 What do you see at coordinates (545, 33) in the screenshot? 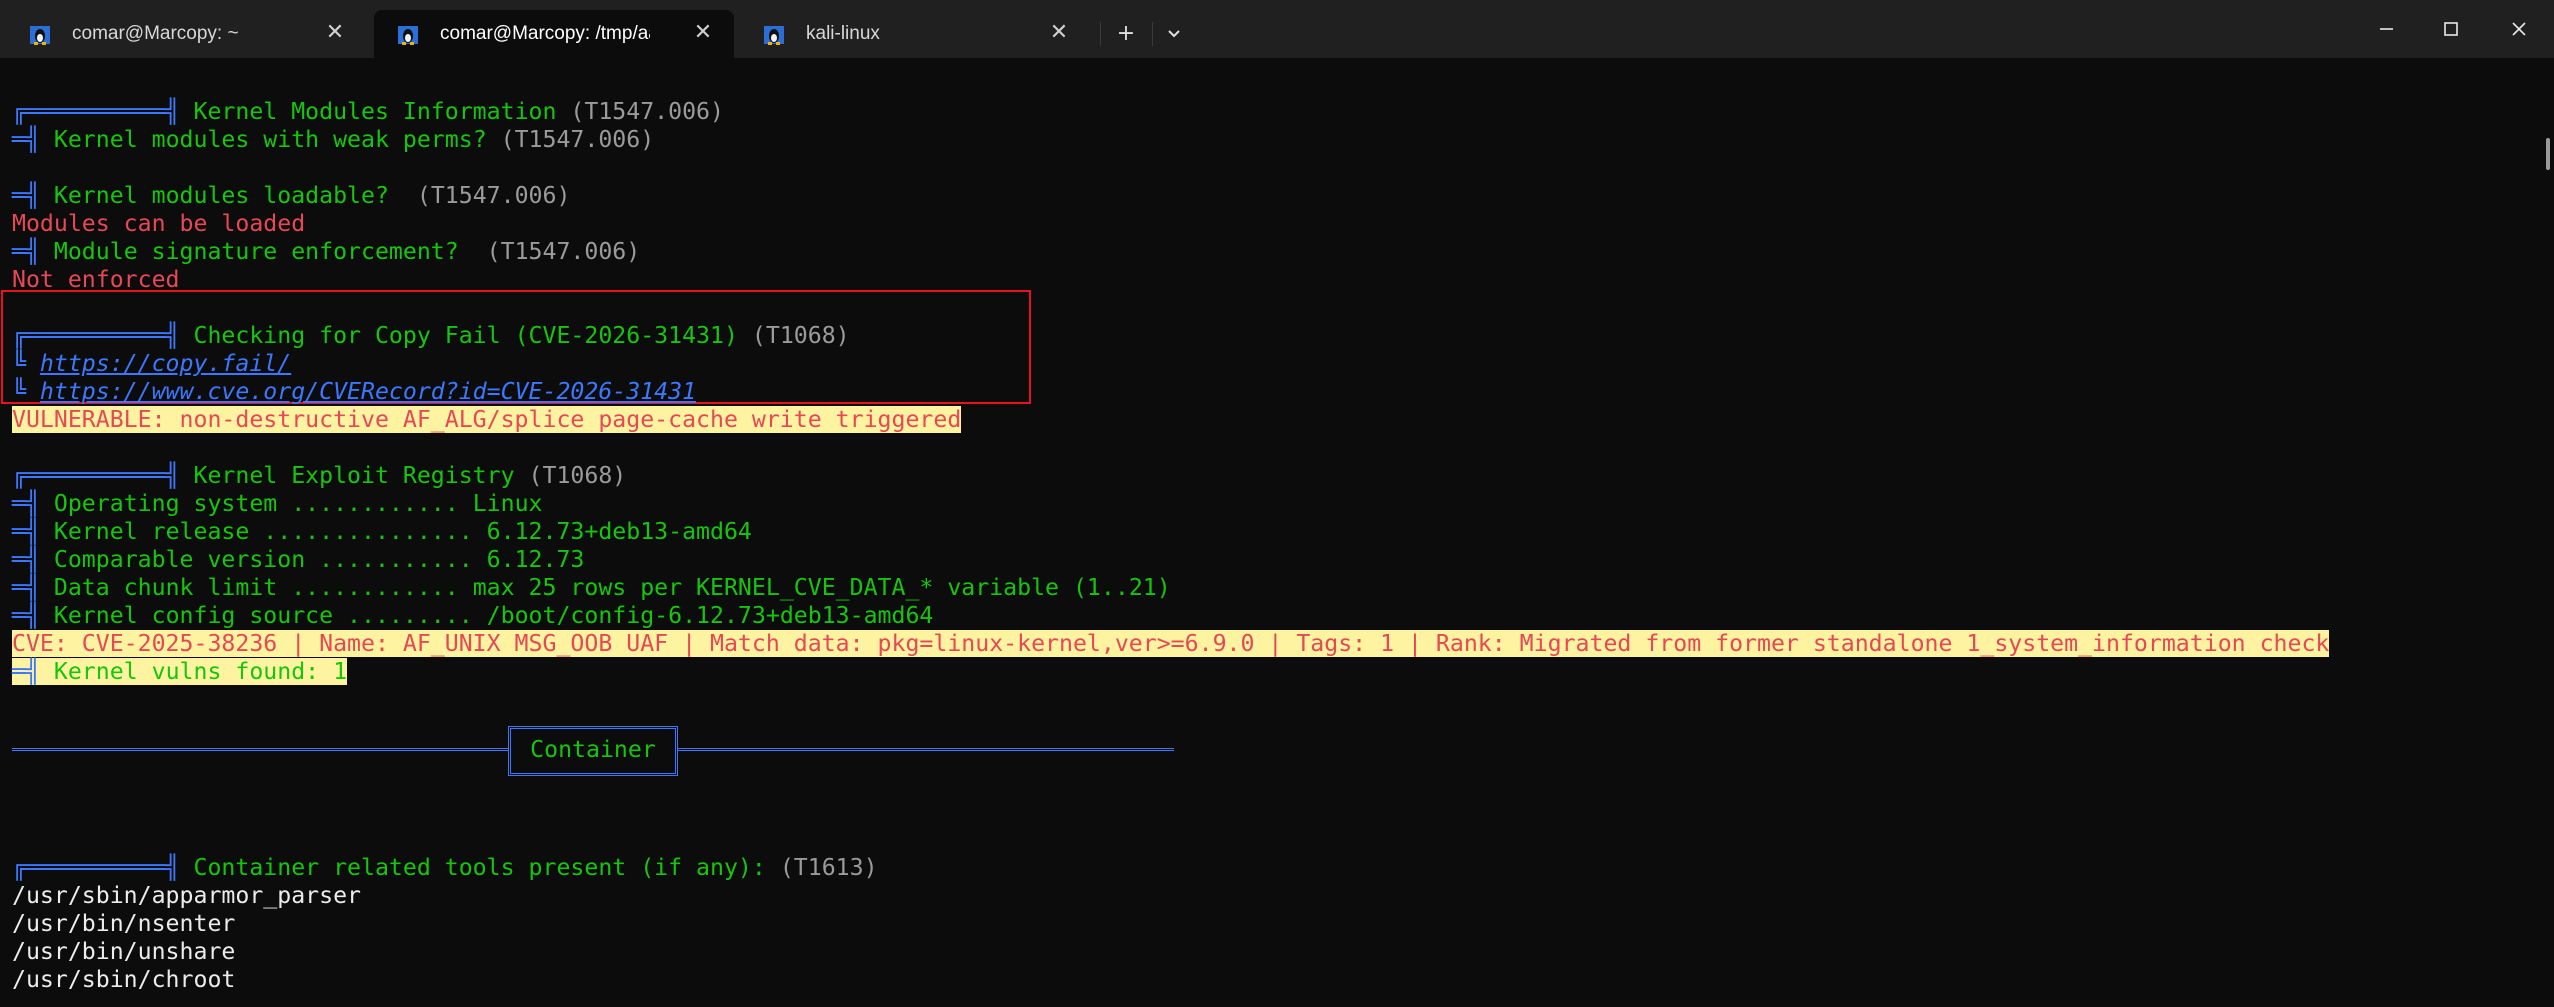
I see `tab-title: comar@Marcopy: /tmp/aaa/ll·` at bounding box center [545, 33].